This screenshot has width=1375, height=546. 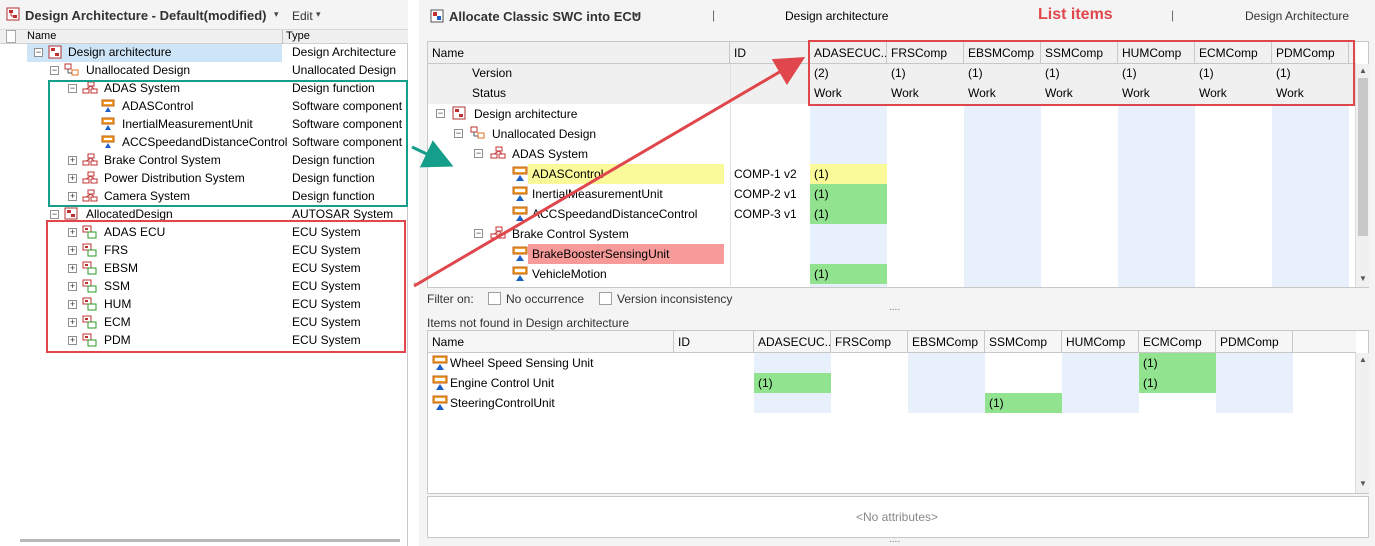 What do you see at coordinates (432, 154) in the screenshot?
I see `teal-arrow` at bounding box center [432, 154].